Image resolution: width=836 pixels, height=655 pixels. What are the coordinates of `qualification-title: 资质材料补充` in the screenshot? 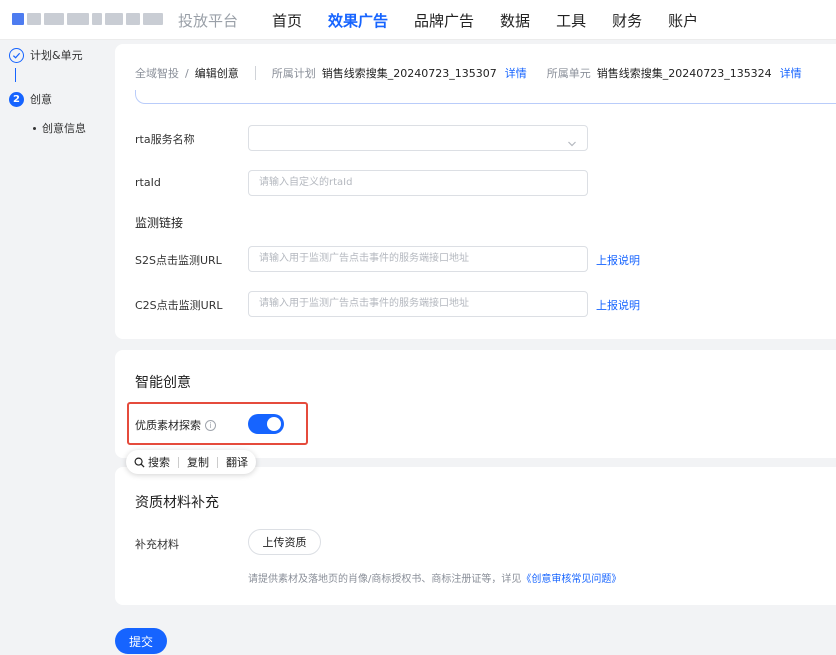 It's located at (177, 503).